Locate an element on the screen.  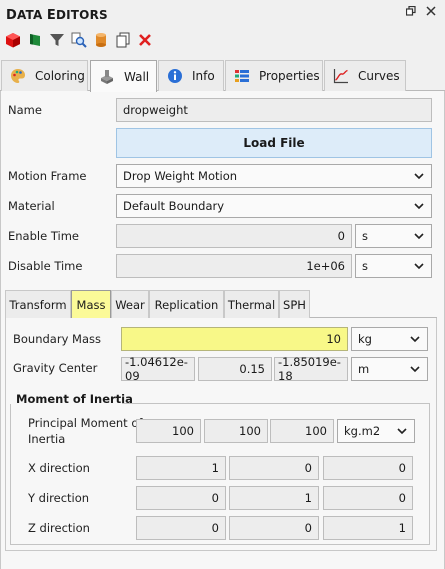
z-direction-label: Z direction is located at coordinates (59, 528).